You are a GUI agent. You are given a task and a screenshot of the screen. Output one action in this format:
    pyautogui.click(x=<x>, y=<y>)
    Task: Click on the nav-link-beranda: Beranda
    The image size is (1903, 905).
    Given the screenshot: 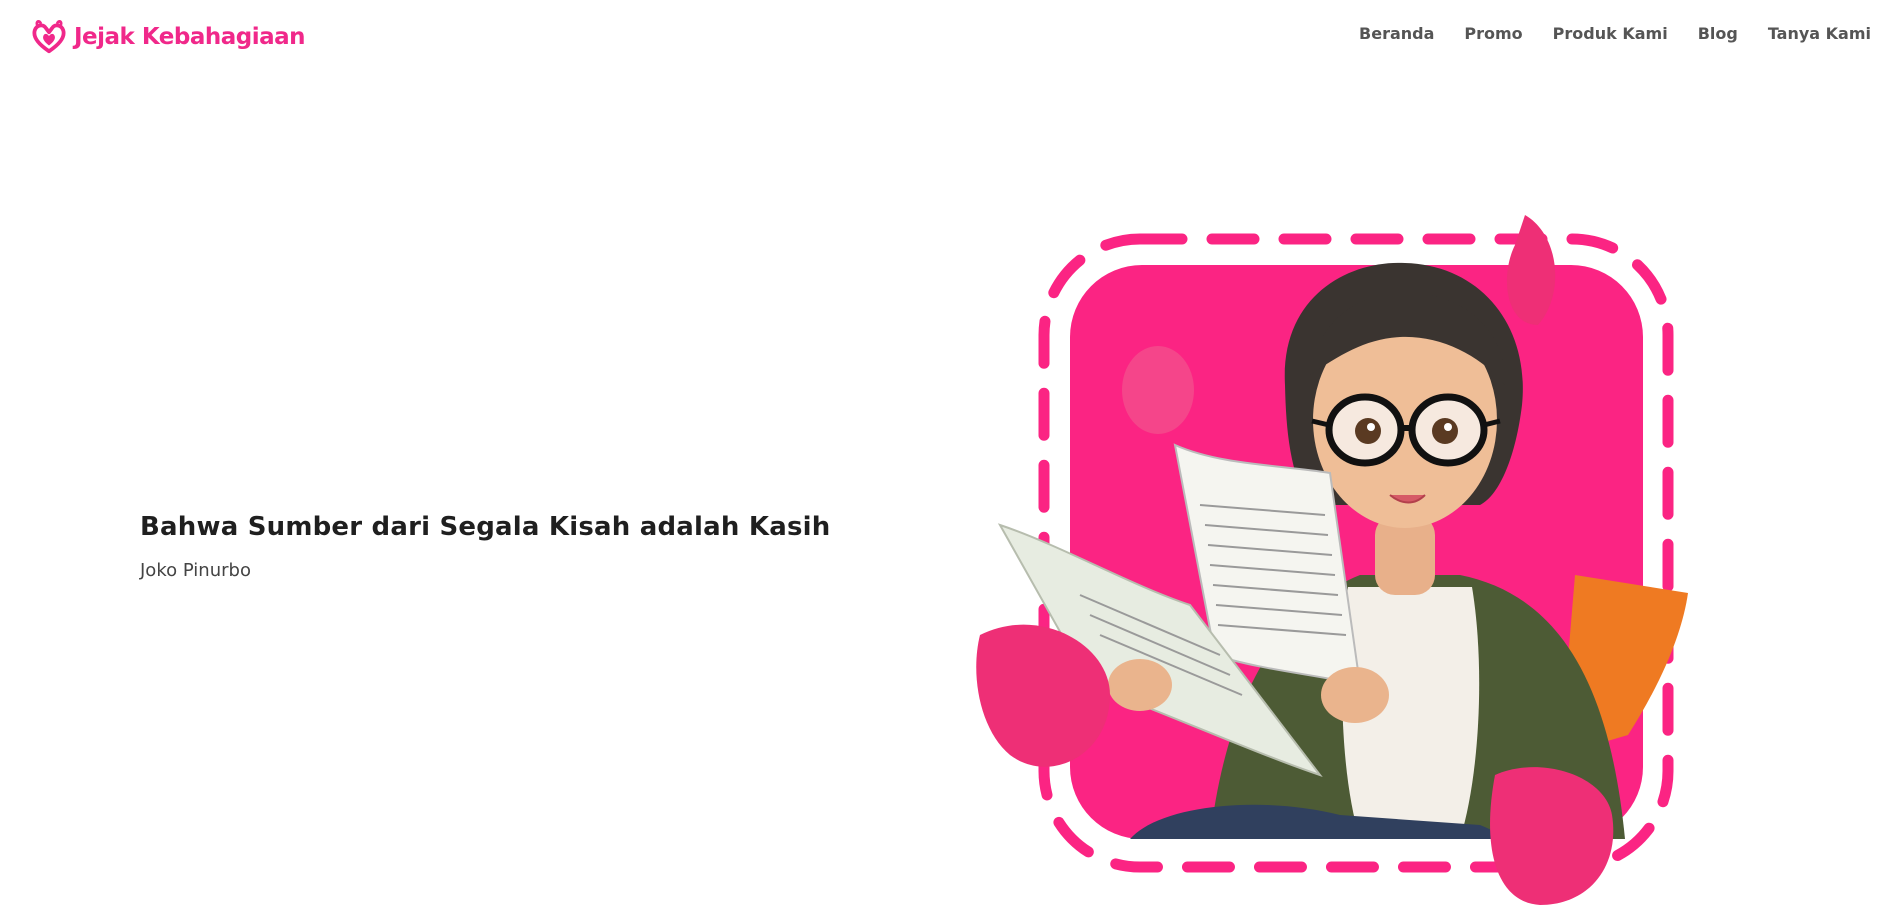 What is the action you would take?
    pyautogui.click(x=1396, y=33)
    